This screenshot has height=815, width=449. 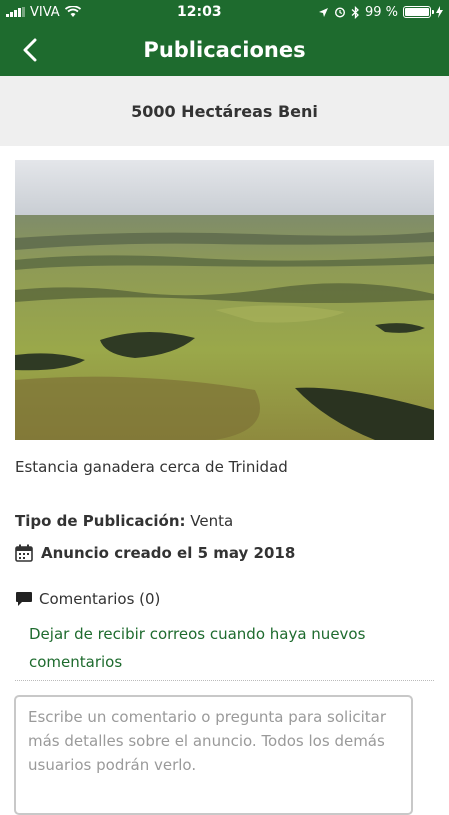 What do you see at coordinates (418, 12) in the screenshot?
I see `battery-icon` at bounding box center [418, 12].